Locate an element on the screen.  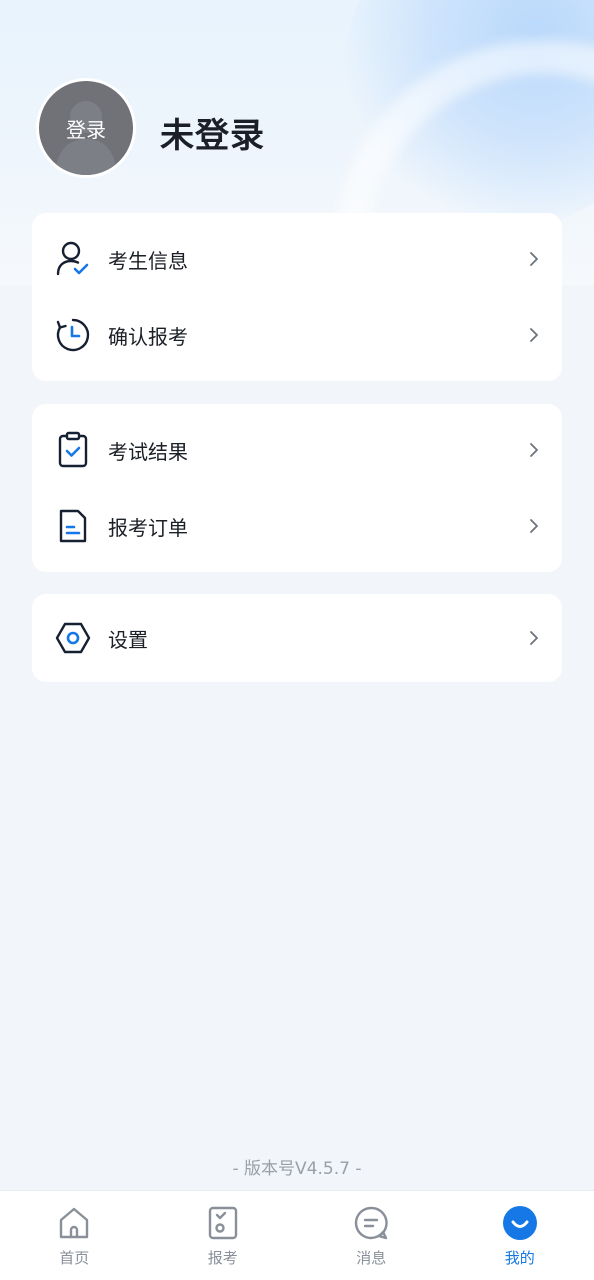
tab-label: 我的 is located at coordinates (519, 1258).